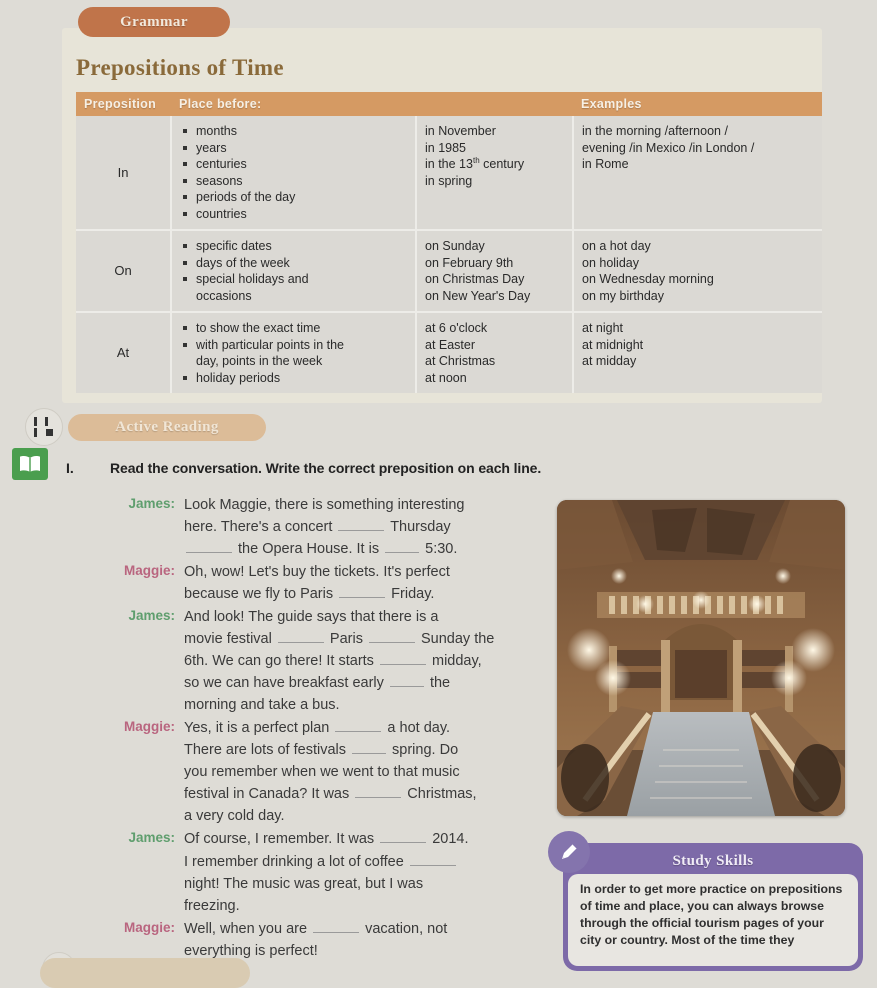  Describe the element at coordinates (293, 214) in the screenshot. I see `rule-item: countries` at that location.